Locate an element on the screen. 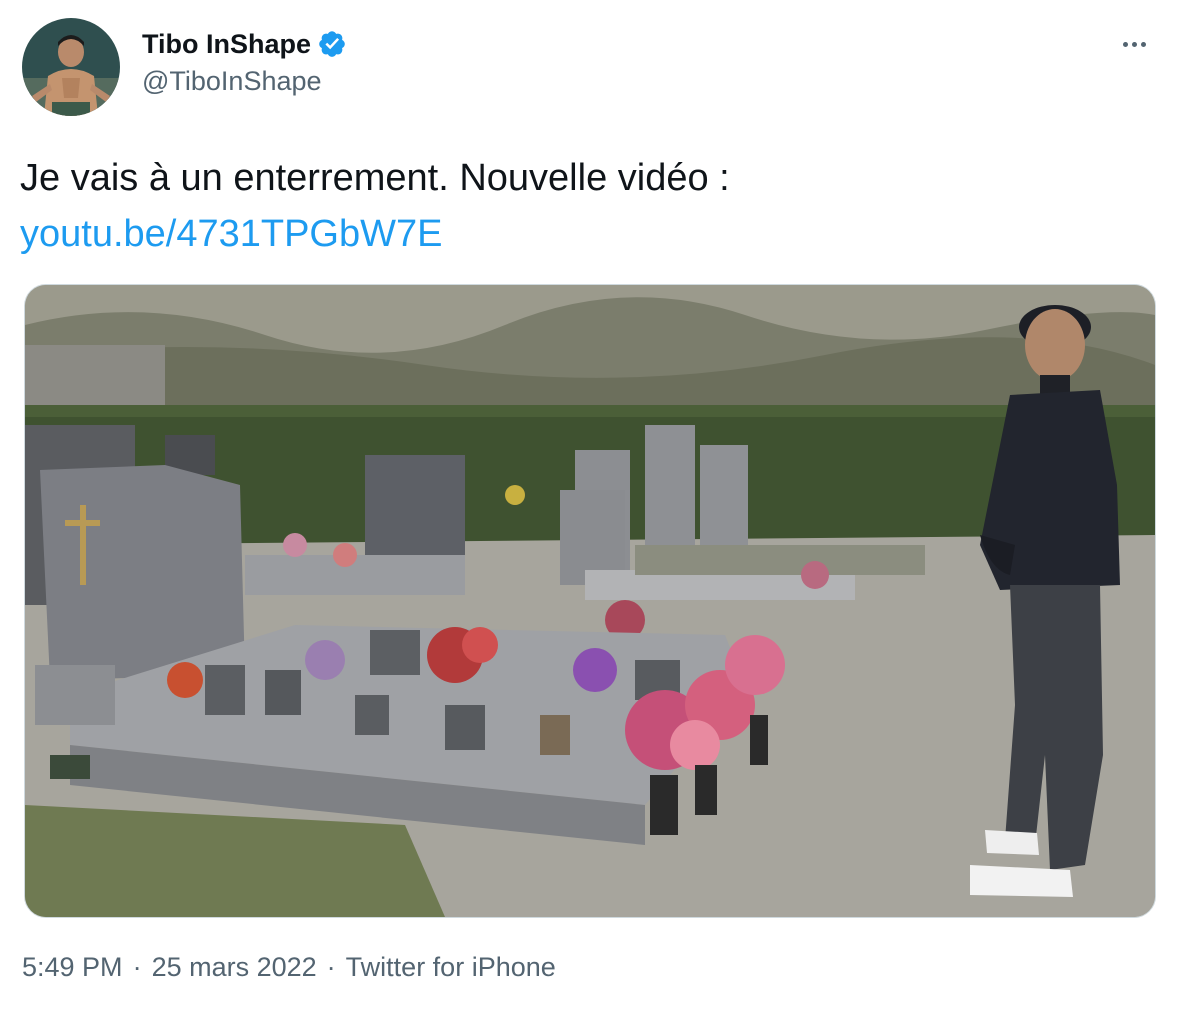  handle: @TiboInShape is located at coordinates (244, 81).